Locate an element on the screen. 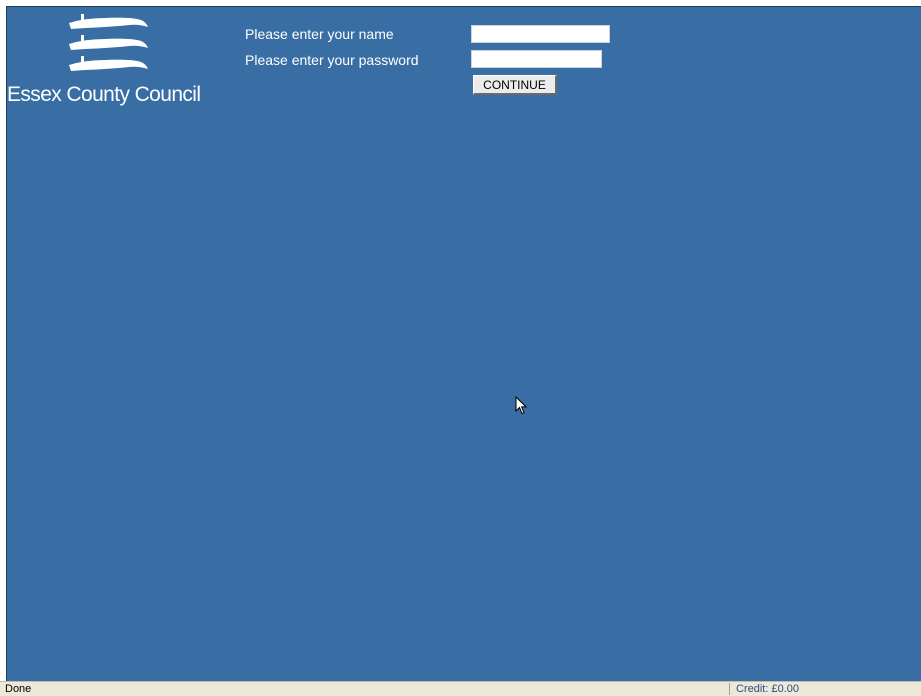  password-label: Please enter your password is located at coordinates (332, 60).